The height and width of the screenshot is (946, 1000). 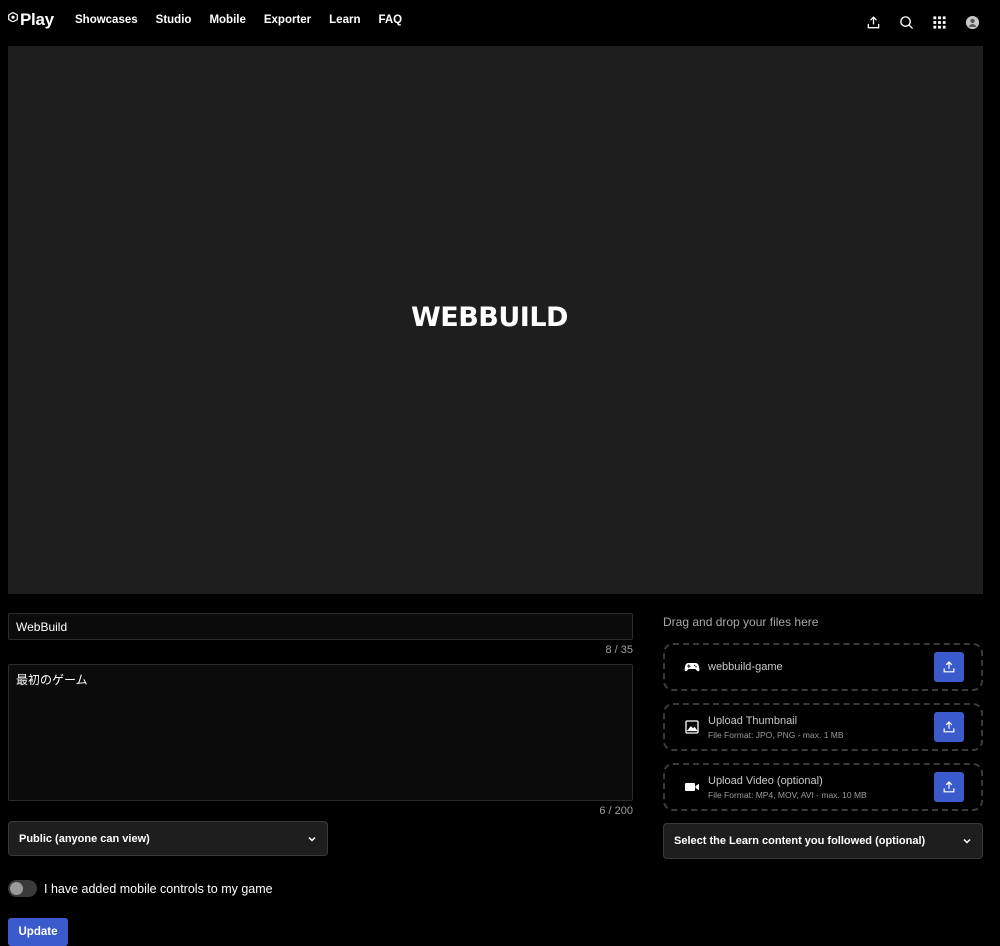 What do you see at coordinates (38, 932) in the screenshot?
I see `update-button: Update` at bounding box center [38, 932].